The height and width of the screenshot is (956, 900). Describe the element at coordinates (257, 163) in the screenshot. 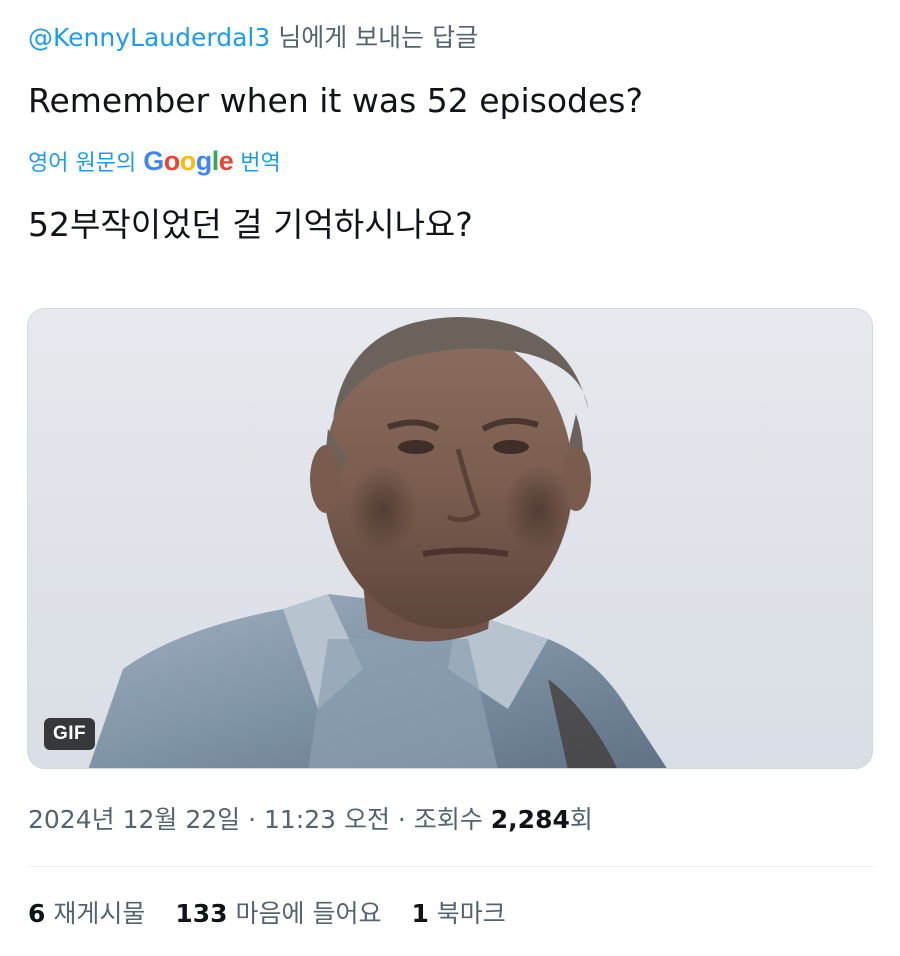

I see `translation-suffix: 번역` at that location.